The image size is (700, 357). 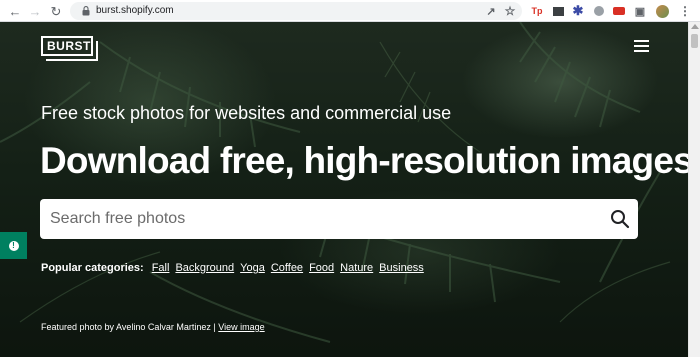 What do you see at coordinates (695, 26) in the screenshot?
I see `scroll-up-arrow-icon` at bounding box center [695, 26].